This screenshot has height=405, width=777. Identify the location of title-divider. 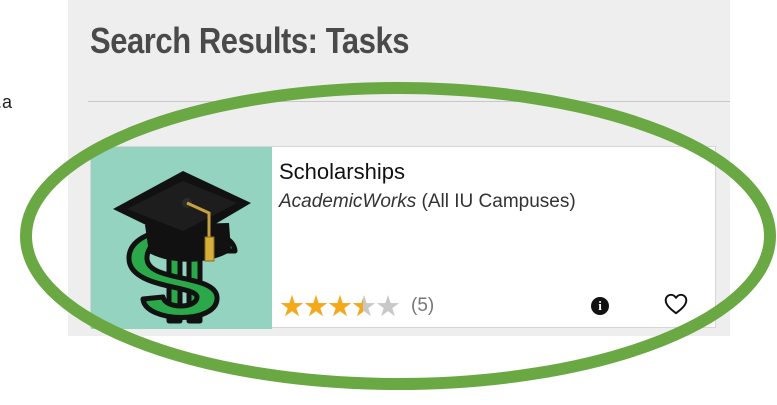
(409, 101).